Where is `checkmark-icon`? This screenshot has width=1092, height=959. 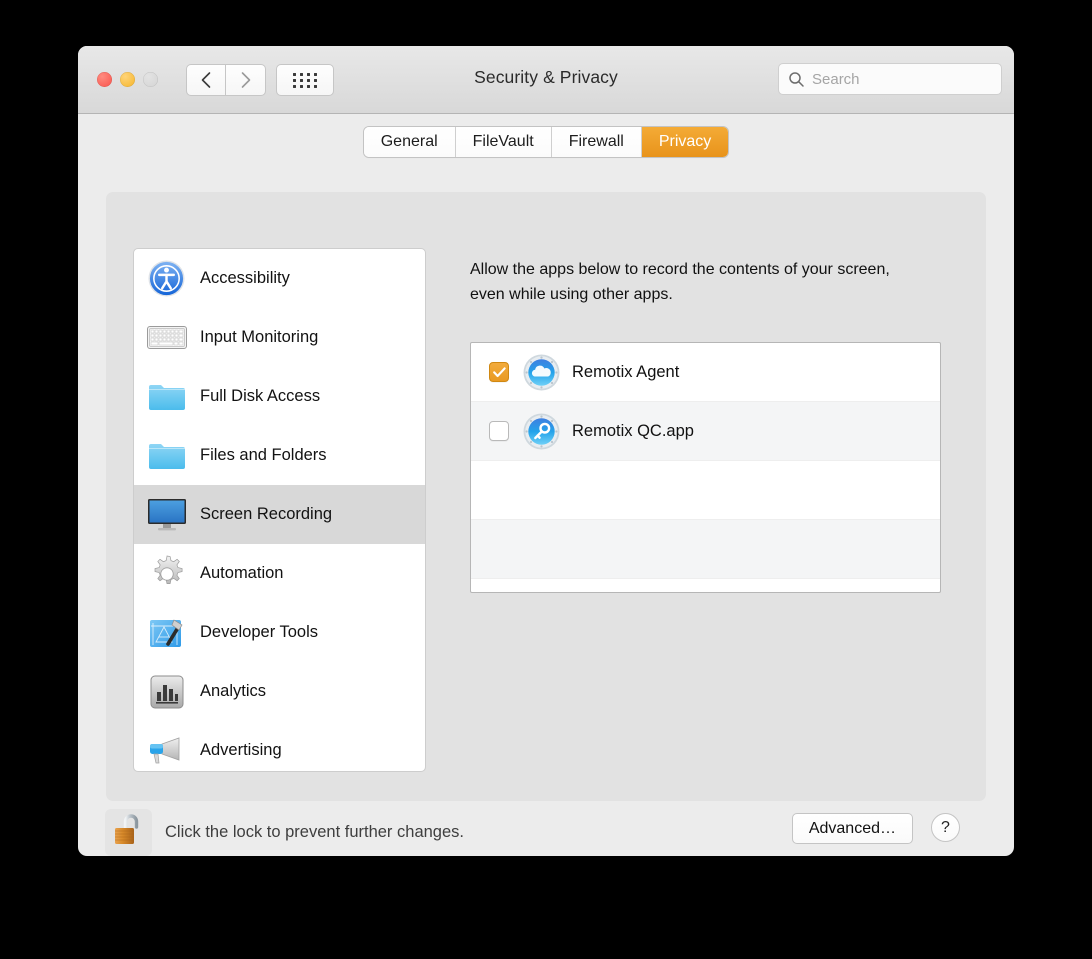 checkmark-icon is located at coordinates (499, 371).